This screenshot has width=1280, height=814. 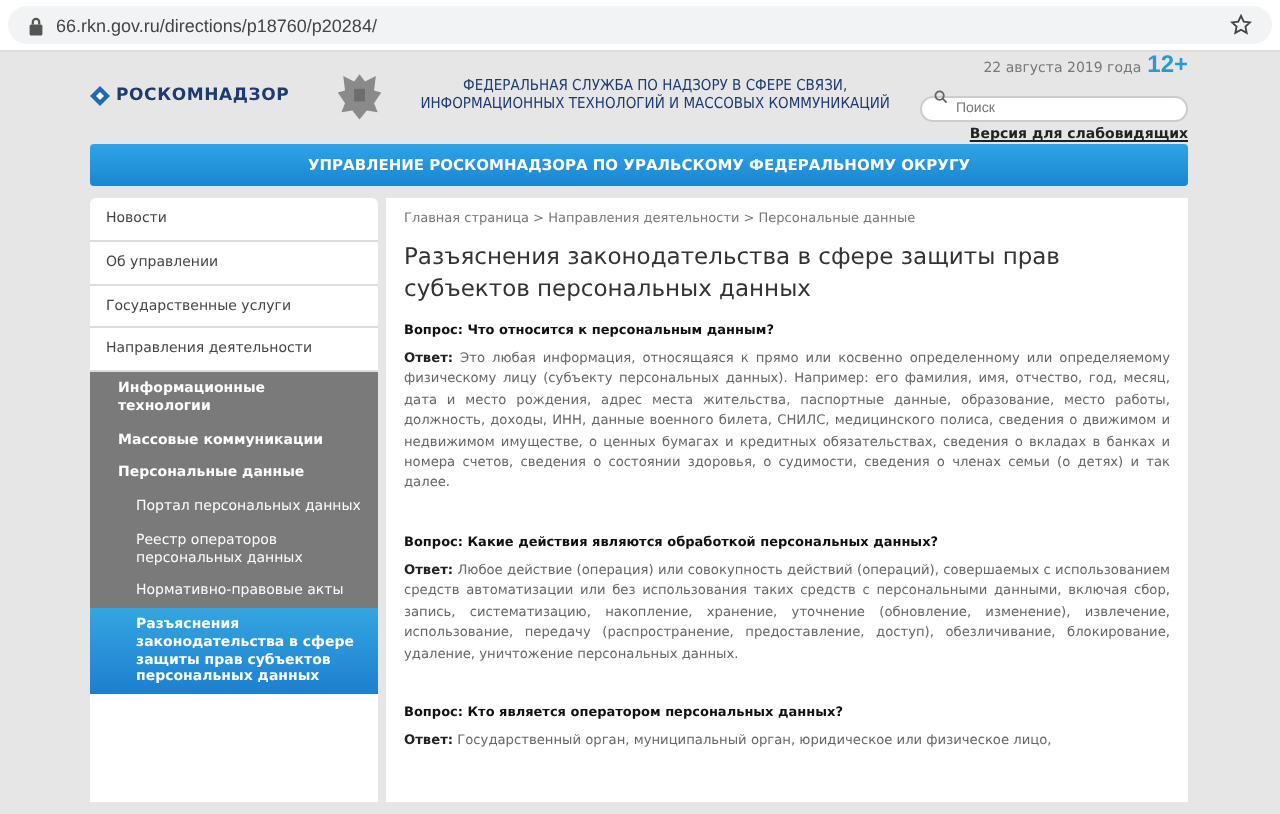 I want to click on emblem-drawing, so click(x=359, y=96).